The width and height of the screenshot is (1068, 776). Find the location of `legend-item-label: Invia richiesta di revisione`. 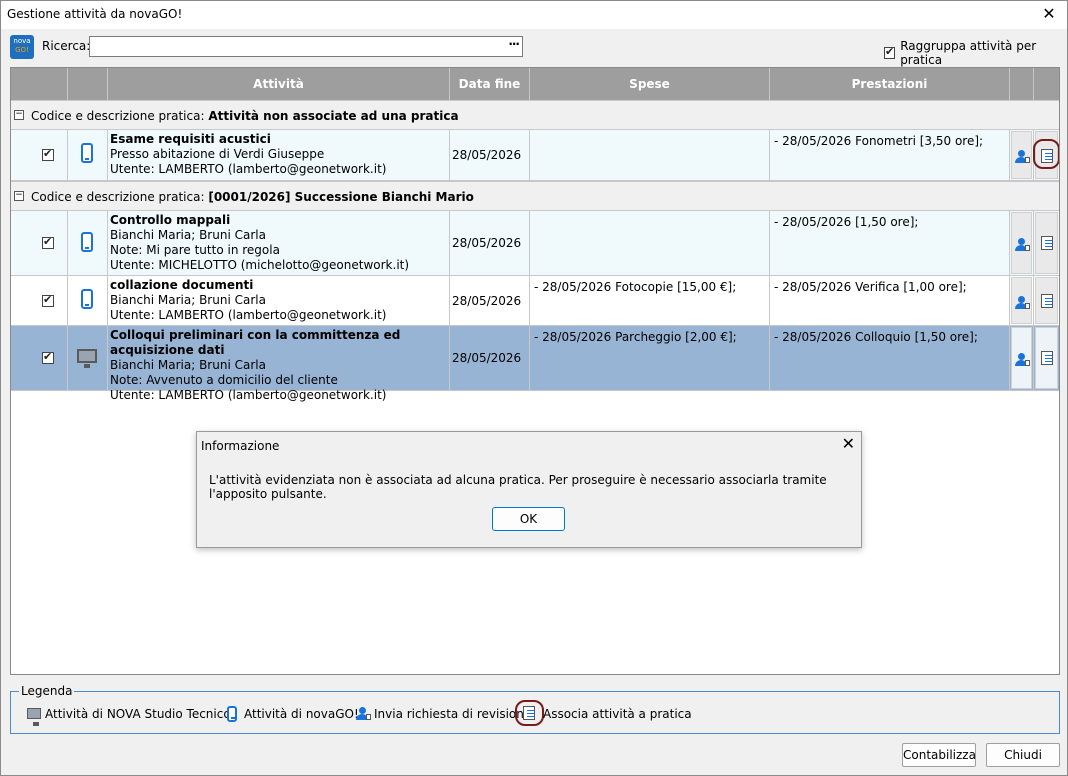

legend-item-label: Invia richiesta di revisione is located at coordinates (453, 714).